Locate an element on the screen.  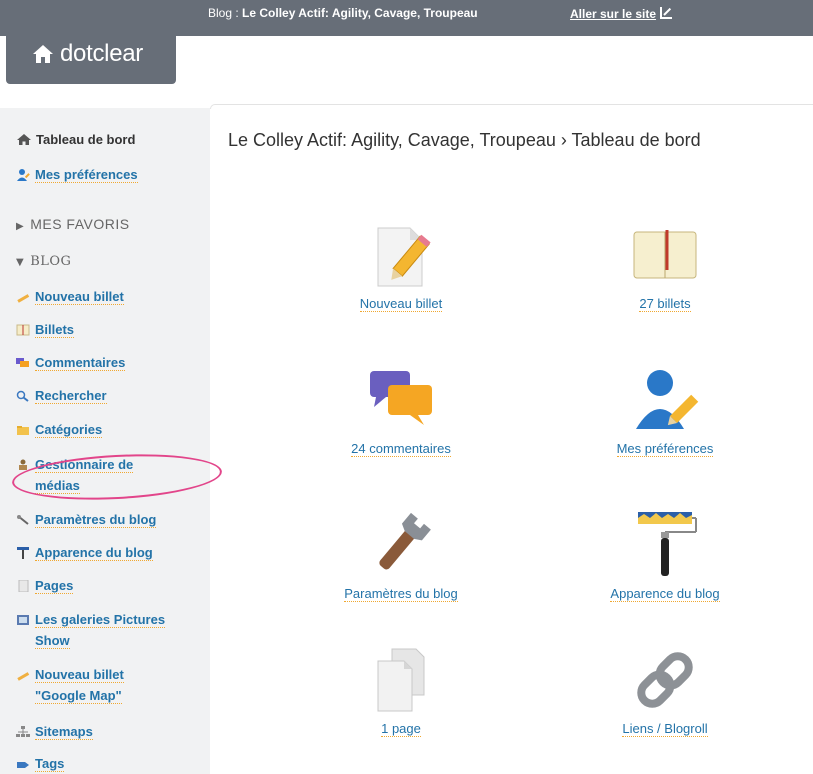
new-post-link: Nouveau billet is located at coordinates (79, 297).